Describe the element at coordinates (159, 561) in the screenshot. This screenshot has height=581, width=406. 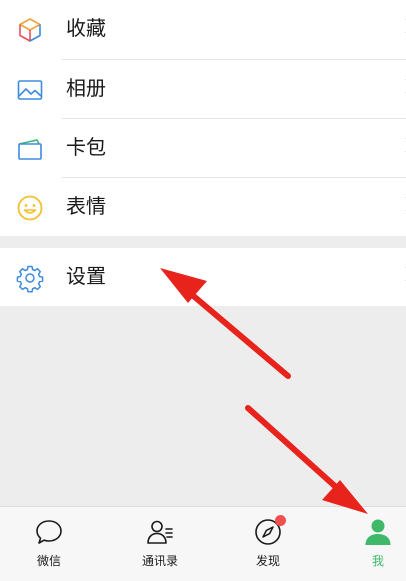
I see `tab-label: 通讯录` at that location.